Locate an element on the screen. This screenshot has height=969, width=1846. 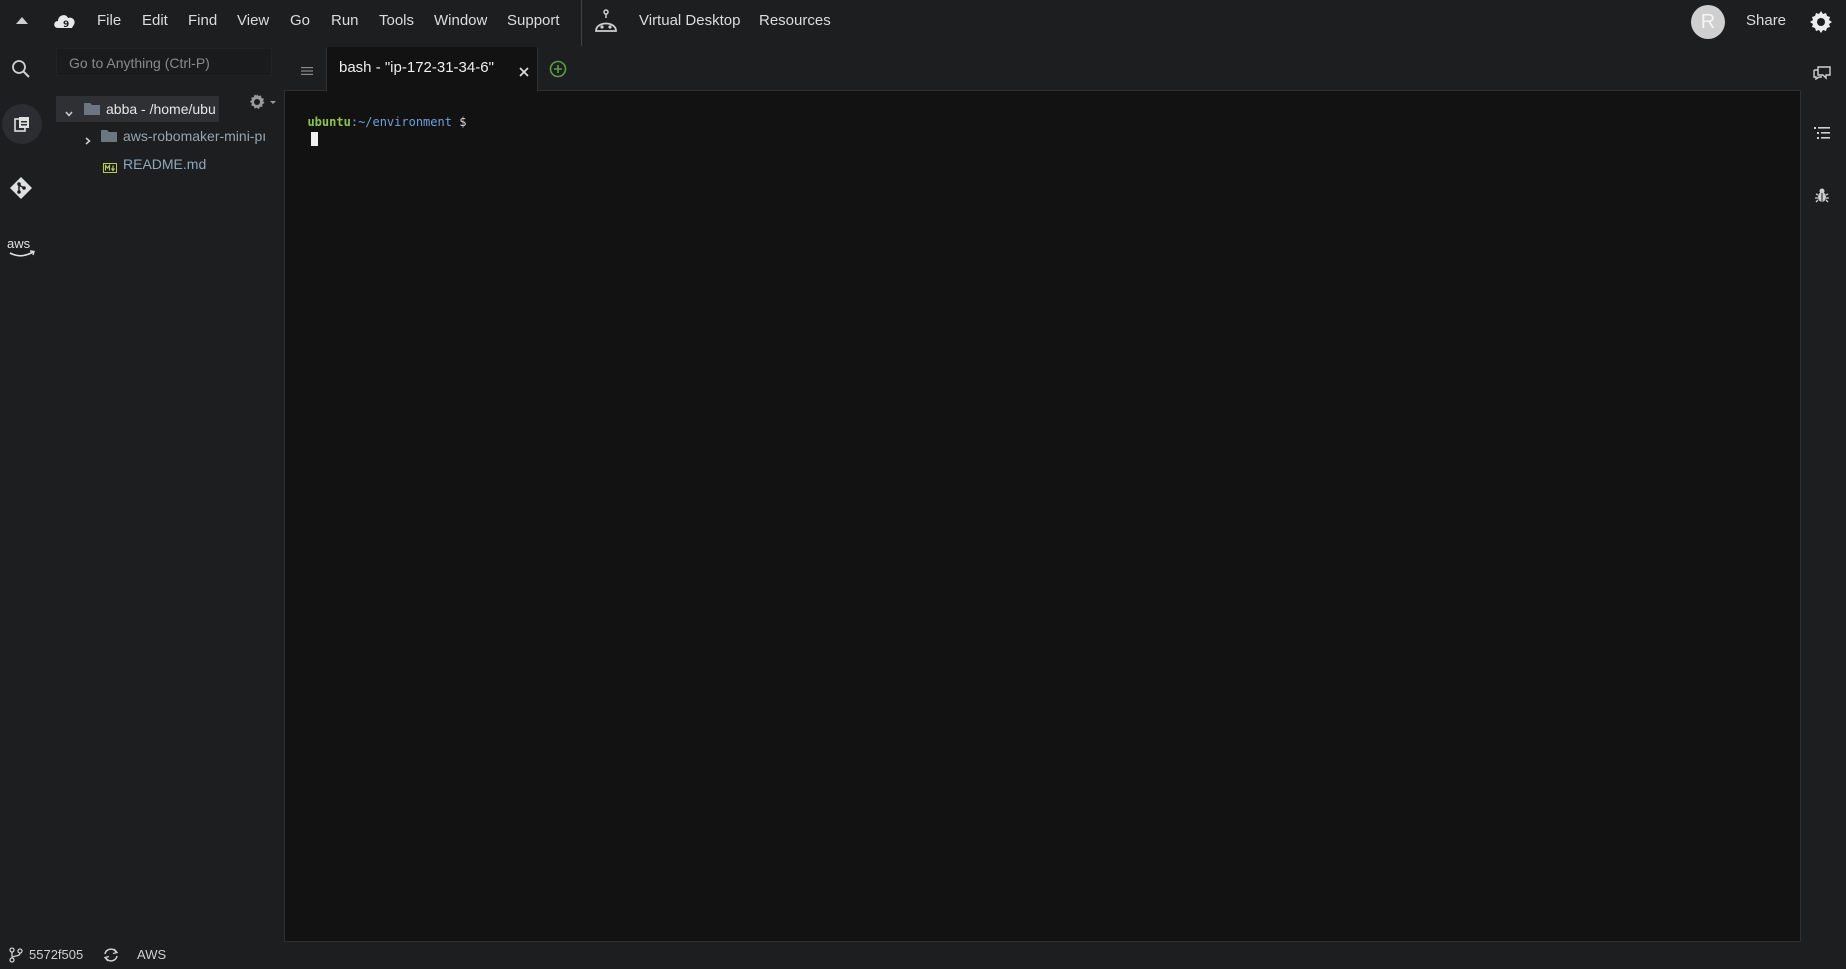
close-icon is located at coordinates (524, 73).